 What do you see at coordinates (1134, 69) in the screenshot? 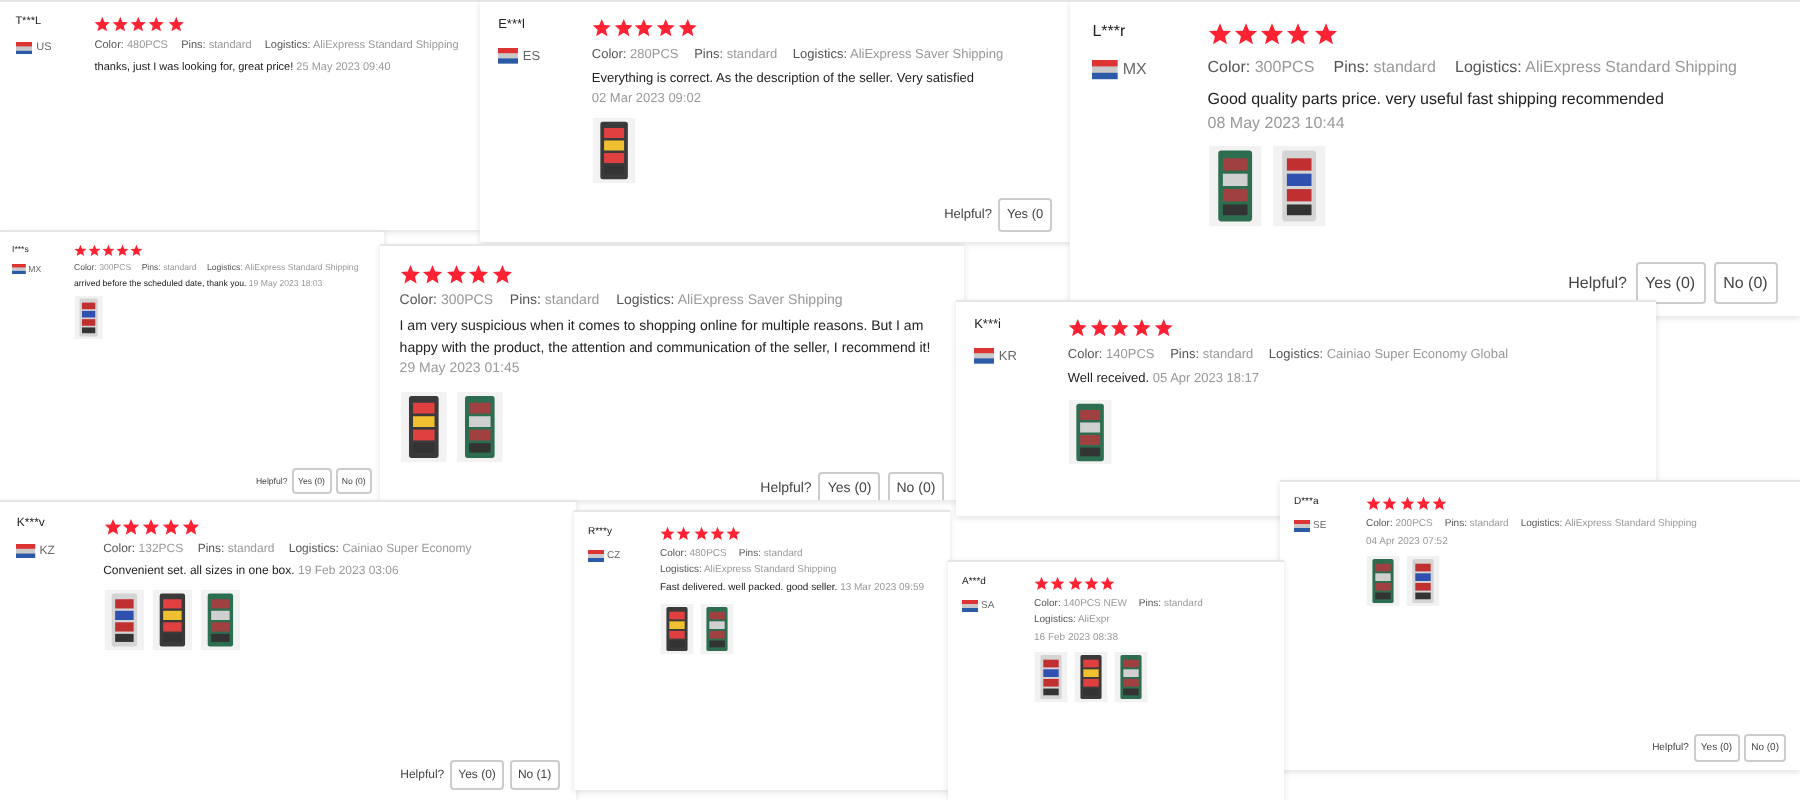
I see `country-code: MX` at bounding box center [1134, 69].